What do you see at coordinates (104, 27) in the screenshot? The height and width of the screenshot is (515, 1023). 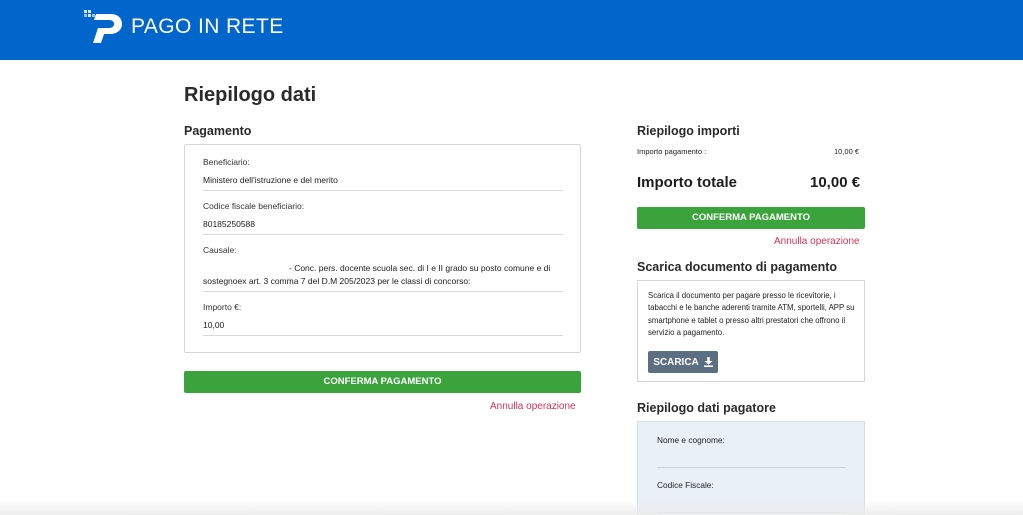 I see `pago-in-rete-logo` at bounding box center [104, 27].